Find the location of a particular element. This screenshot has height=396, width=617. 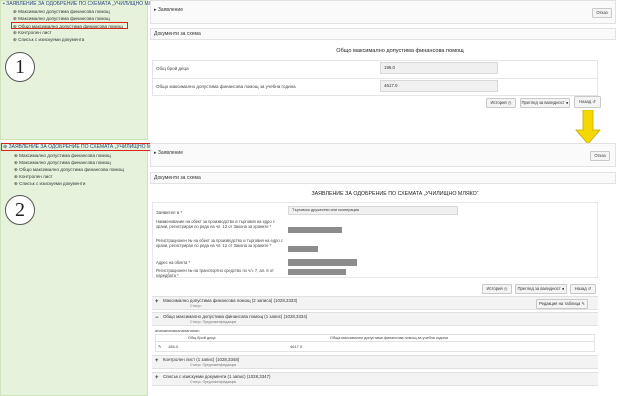

address-label: Адрес на обекта * is located at coordinates (173, 262).